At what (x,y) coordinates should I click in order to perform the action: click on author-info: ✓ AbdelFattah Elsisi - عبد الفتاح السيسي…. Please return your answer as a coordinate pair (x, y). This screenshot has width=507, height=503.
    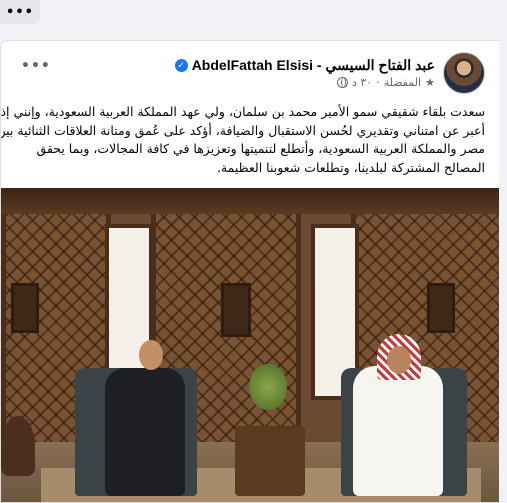
    Looking at the image, I should click on (304, 73).